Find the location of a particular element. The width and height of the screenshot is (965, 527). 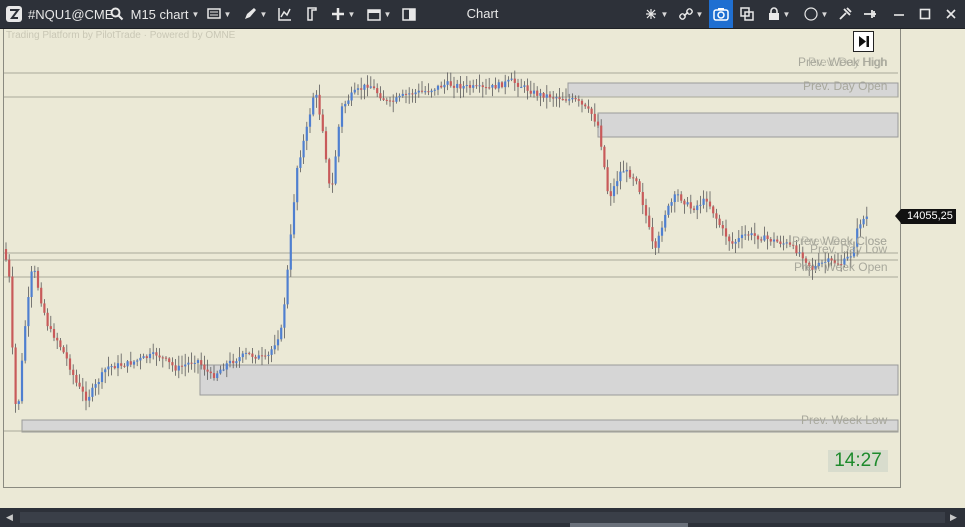

zone-mid-support is located at coordinates (549, 380).